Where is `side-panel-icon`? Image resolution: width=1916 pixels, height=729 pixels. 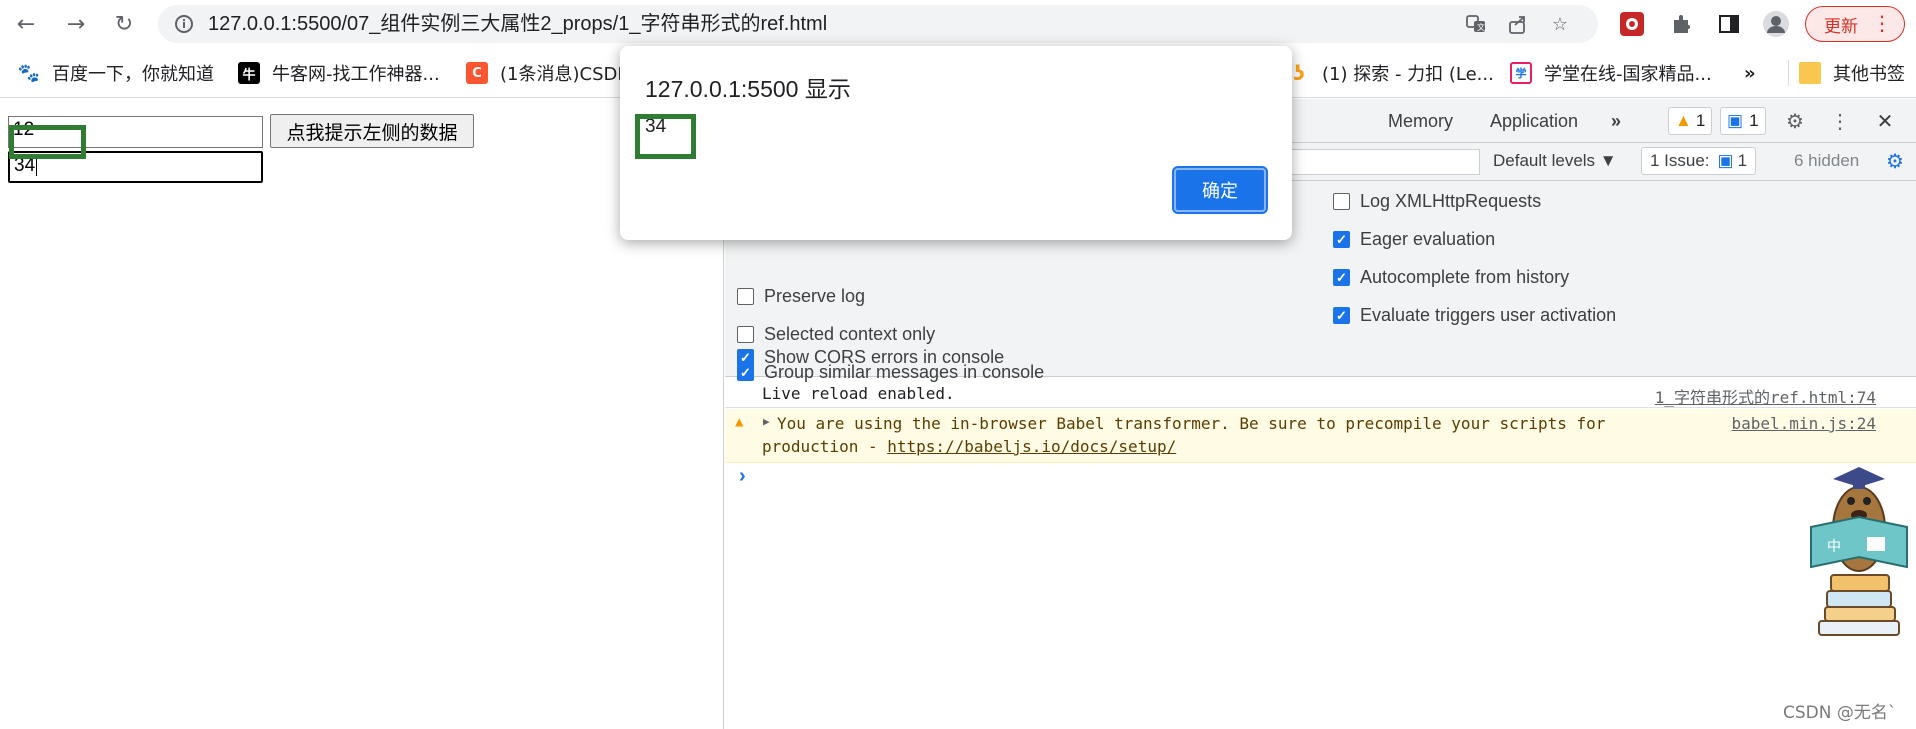
side-panel-icon is located at coordinates (1729, 24).